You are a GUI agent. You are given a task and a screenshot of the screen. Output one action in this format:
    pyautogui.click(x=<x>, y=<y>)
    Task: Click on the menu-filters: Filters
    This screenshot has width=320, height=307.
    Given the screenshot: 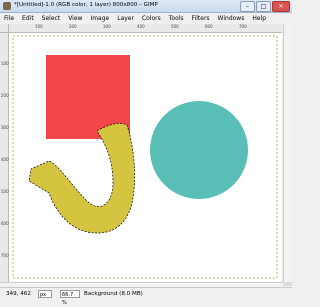 What is the action you would take?
    pyautogui.click(x=201, y=18)
    